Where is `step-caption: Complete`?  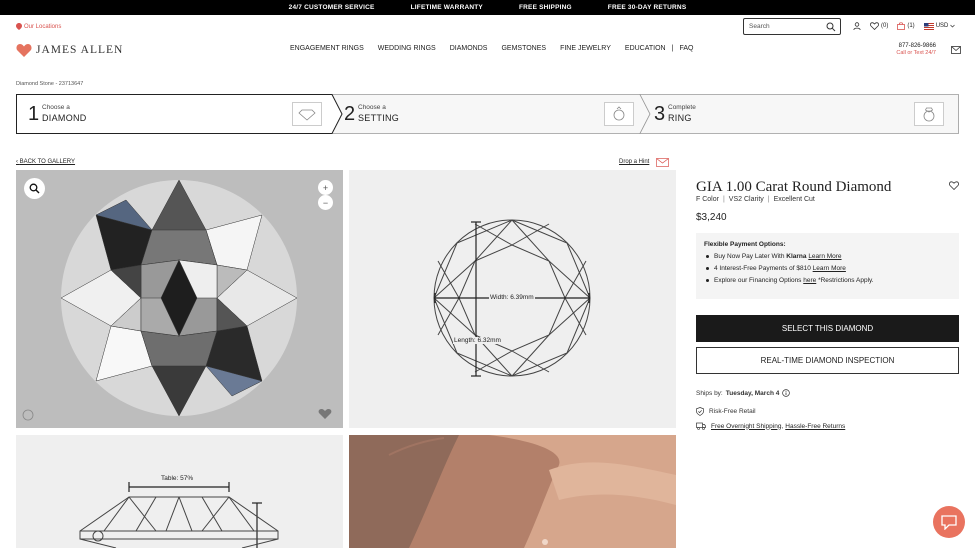 step-caption: Complete is located at coordinates (682, 107).